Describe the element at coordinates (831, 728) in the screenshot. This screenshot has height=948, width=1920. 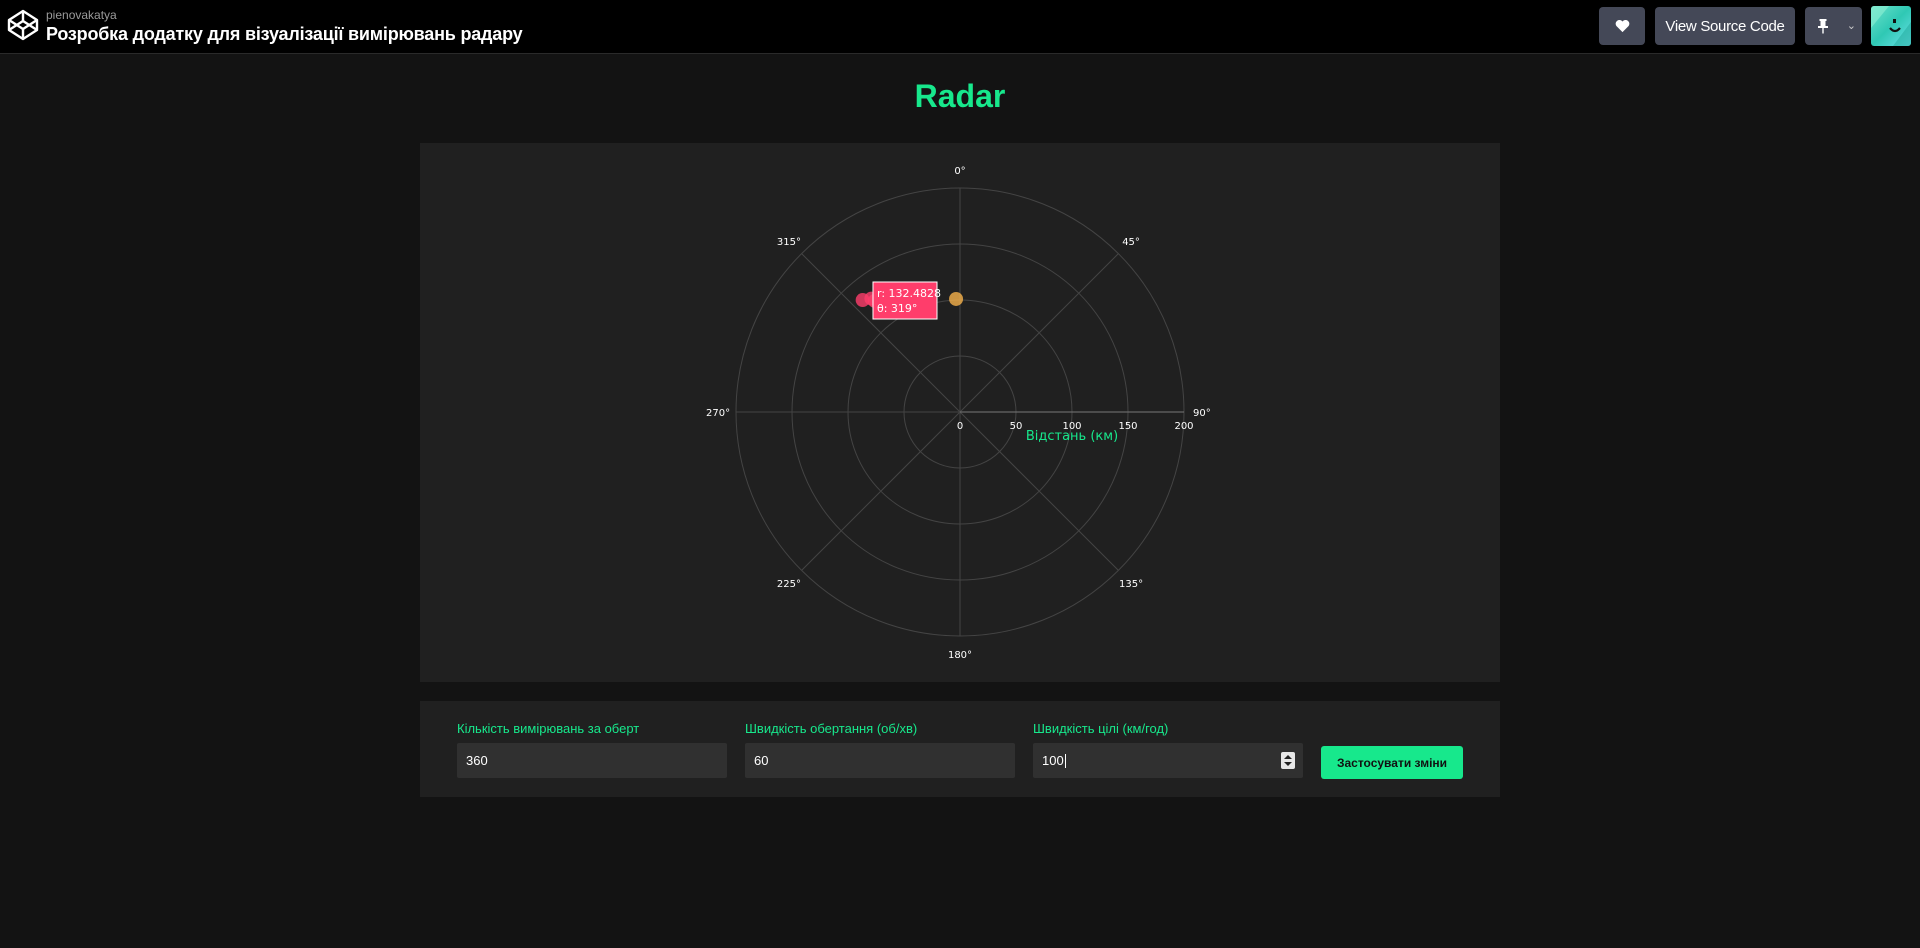
I see `rotation-speed-label: Швидкість обертання (об/хв)` at that location.